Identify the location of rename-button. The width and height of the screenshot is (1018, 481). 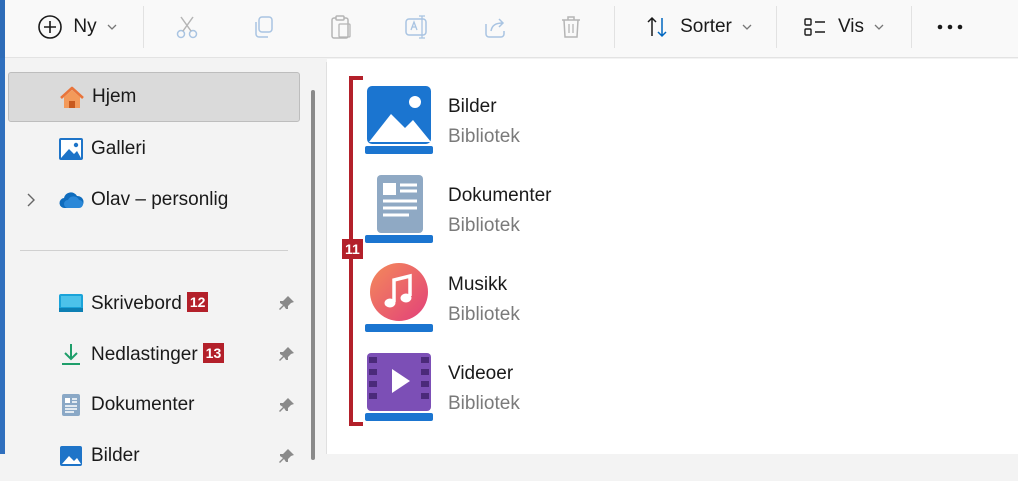
(417, 27).